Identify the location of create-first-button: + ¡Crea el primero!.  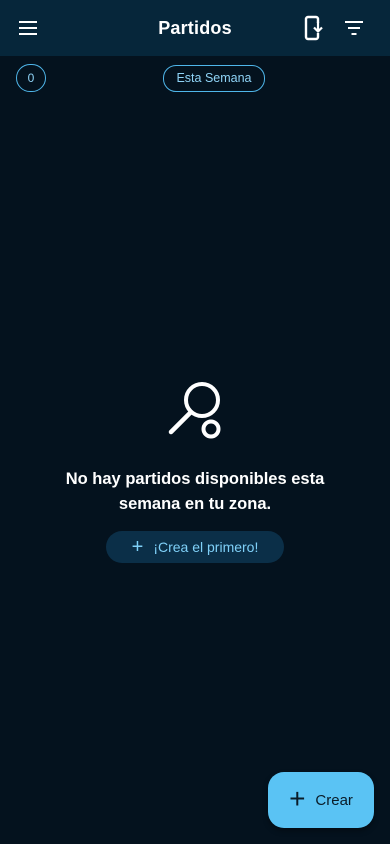
(195, 547).